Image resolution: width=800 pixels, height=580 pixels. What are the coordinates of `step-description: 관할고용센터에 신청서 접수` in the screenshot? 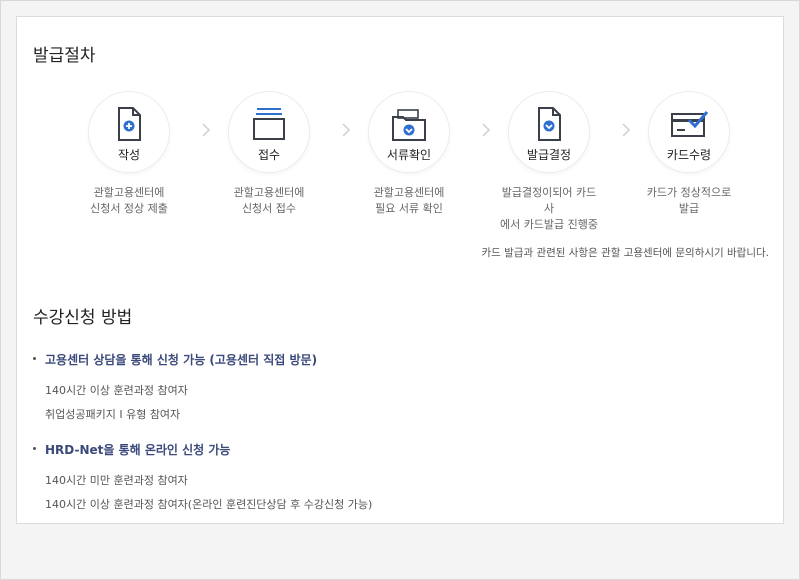 It's located at (269, 200).